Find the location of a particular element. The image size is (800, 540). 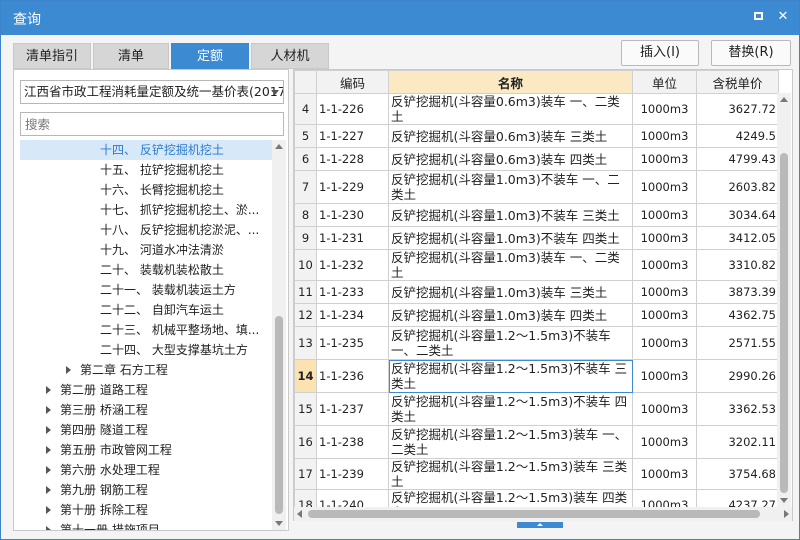

tree-item: 十四、 反铲挖掘机挖土 is located at coordinates (146, 150).